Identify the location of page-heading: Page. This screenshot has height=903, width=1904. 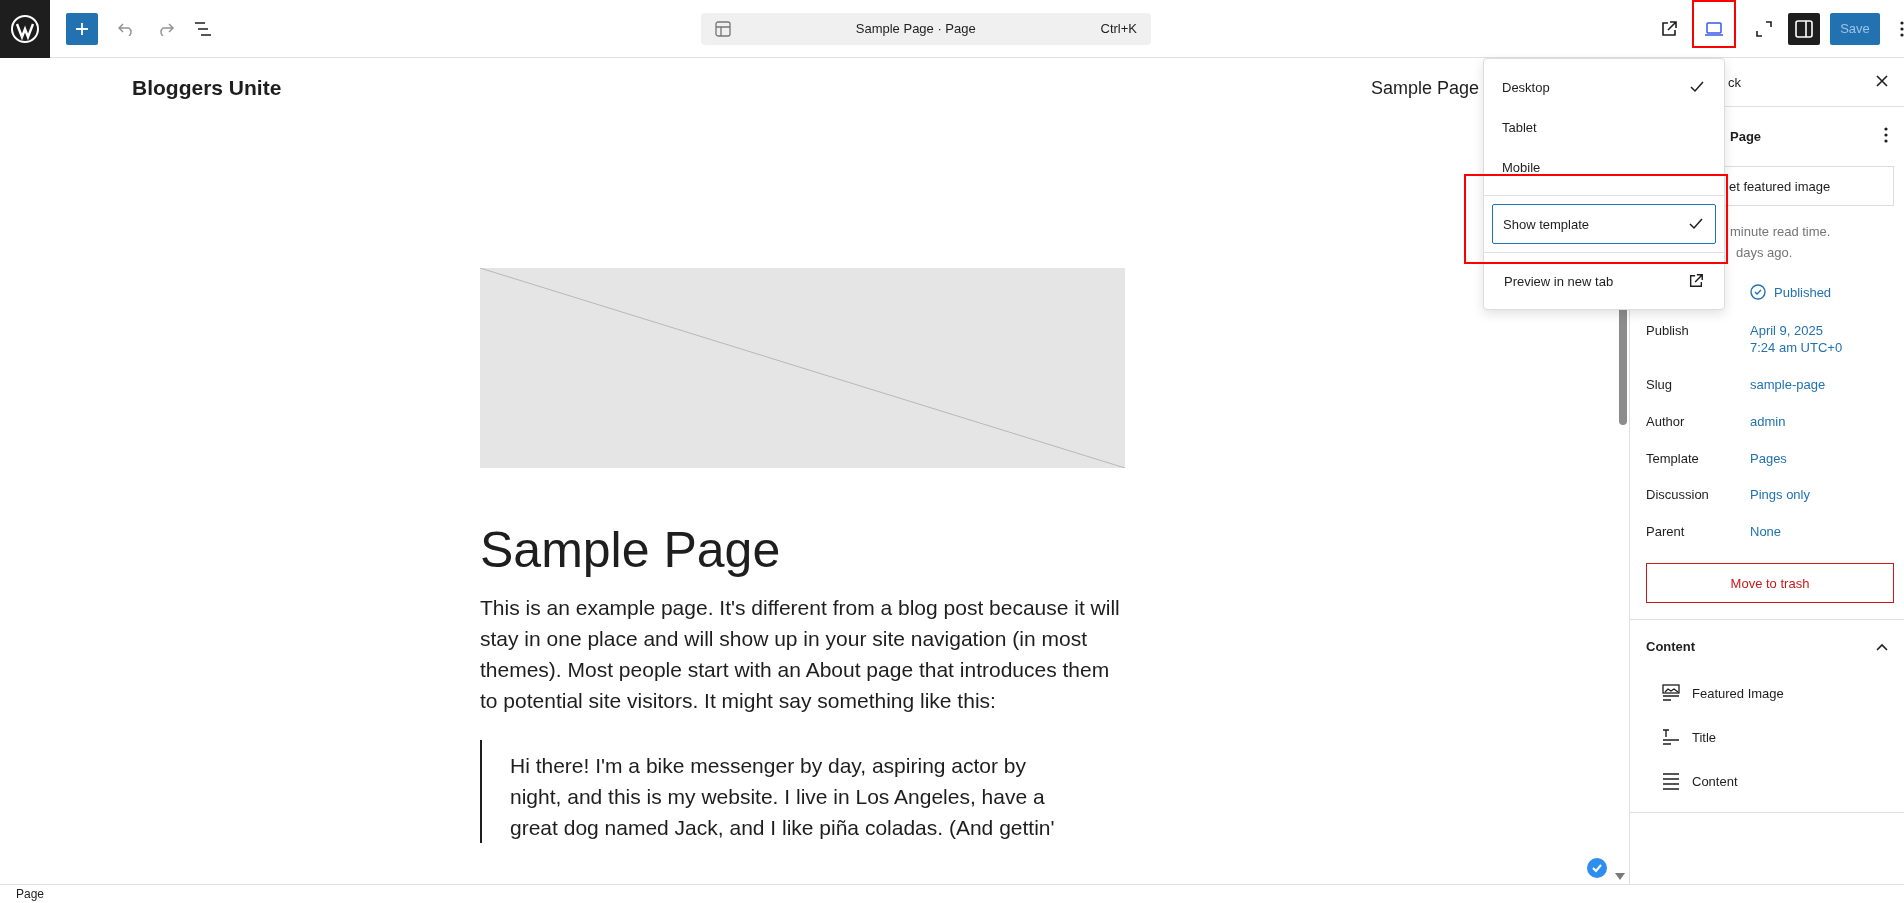
(1746, 136).